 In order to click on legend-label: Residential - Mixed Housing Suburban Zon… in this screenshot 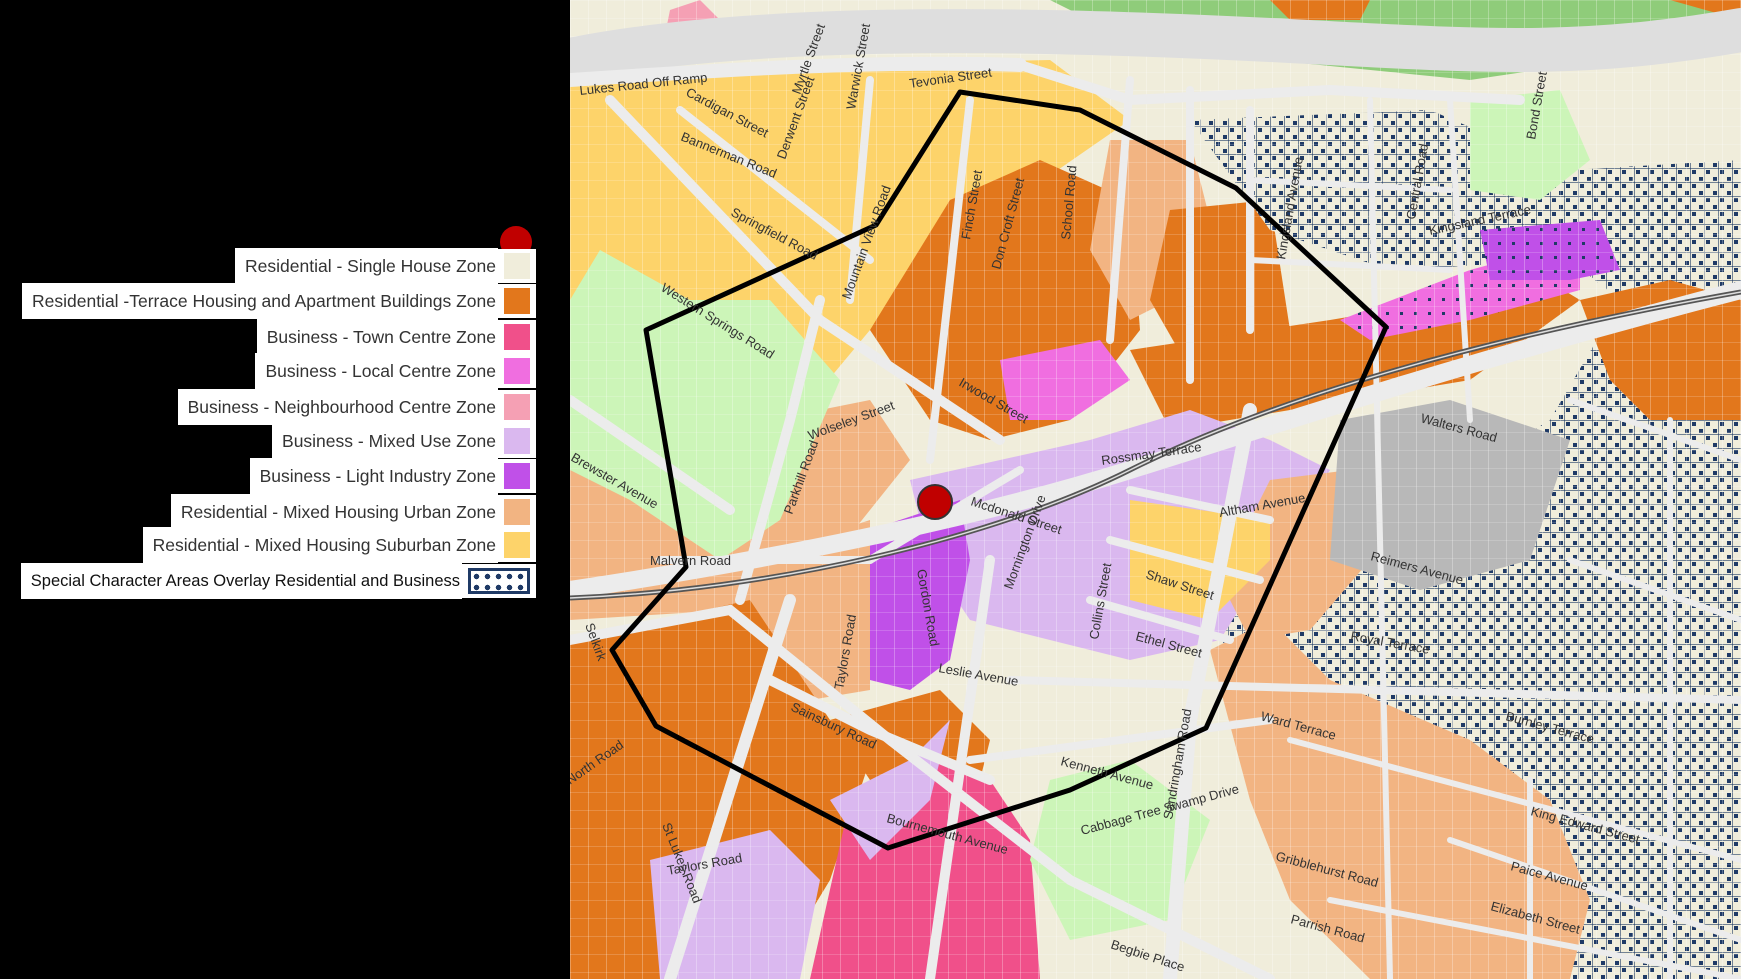, I will do `click(320, 545)`.